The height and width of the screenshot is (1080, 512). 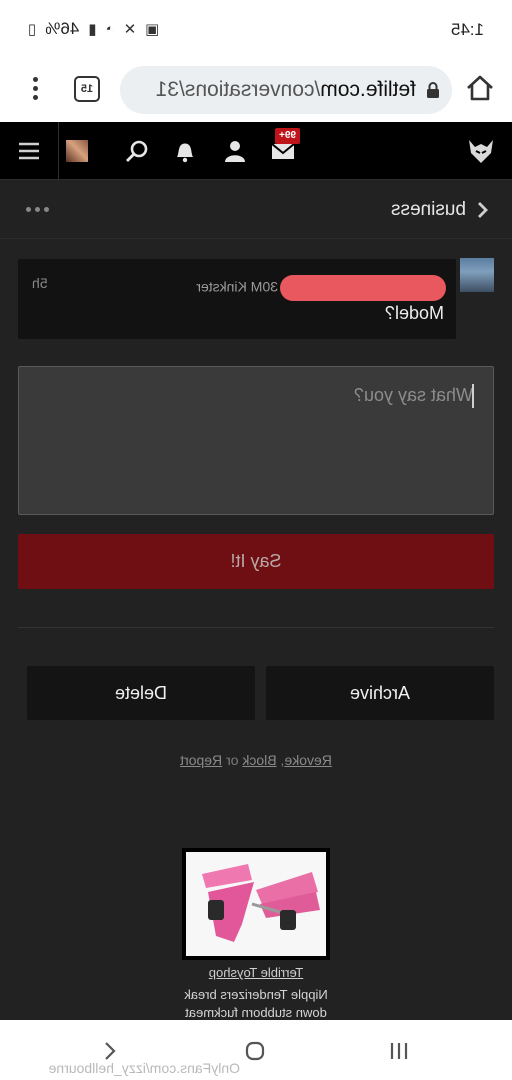 I want to click on home-circle-icon, so click(x=255, y=1051).